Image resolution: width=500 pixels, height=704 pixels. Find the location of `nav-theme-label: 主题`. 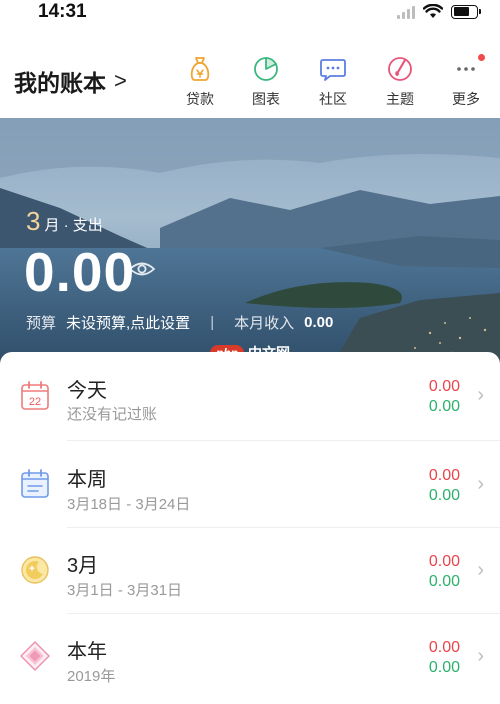

nav-theme-label: 主题 is located at coordinates (400, 99).